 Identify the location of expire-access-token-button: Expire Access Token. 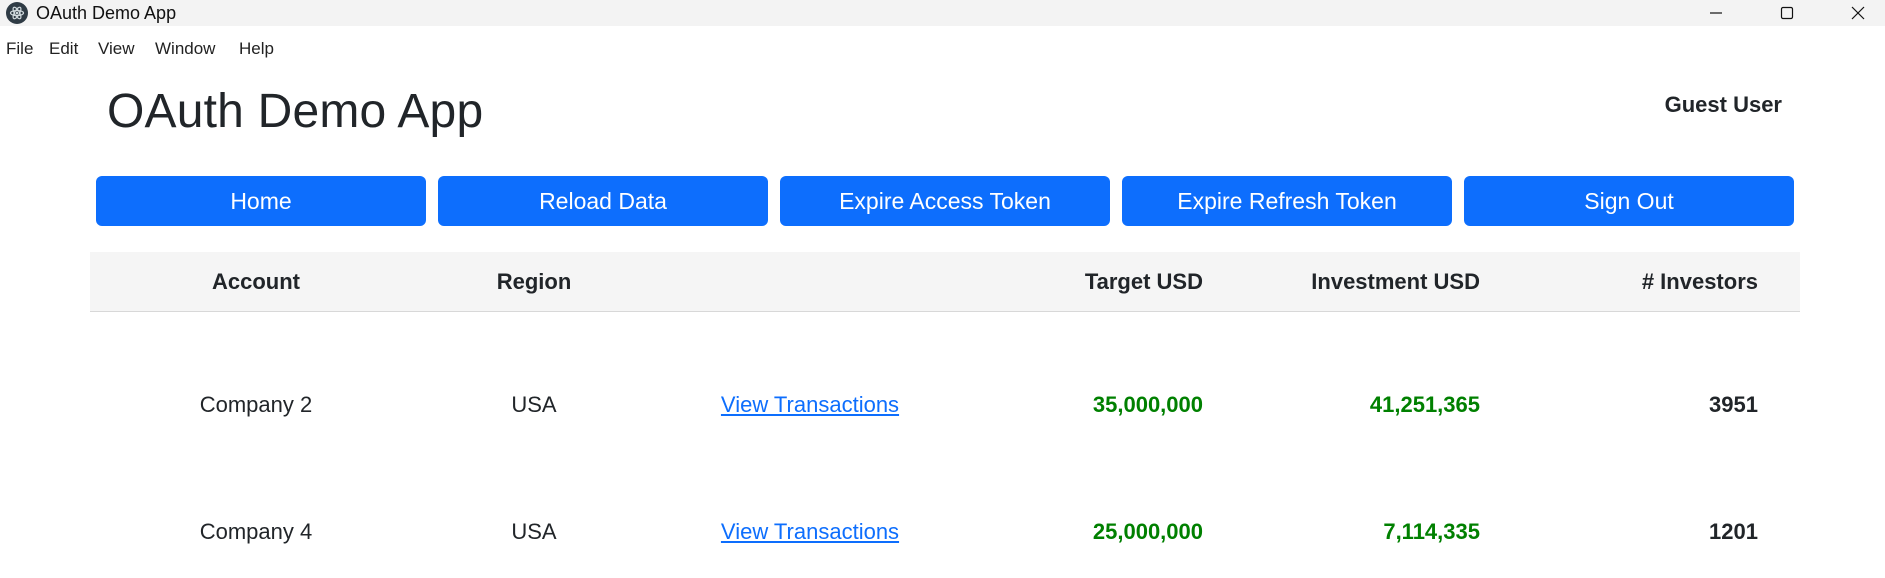
(945, 201).